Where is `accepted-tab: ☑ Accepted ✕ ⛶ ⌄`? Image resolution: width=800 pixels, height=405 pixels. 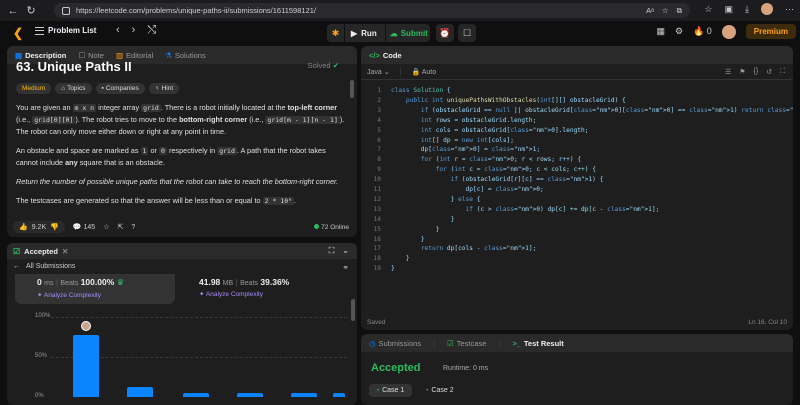 accepted-tab: ☑ Accepted ✕ ⛶ ⌄ is located at coordinates (182, 251).